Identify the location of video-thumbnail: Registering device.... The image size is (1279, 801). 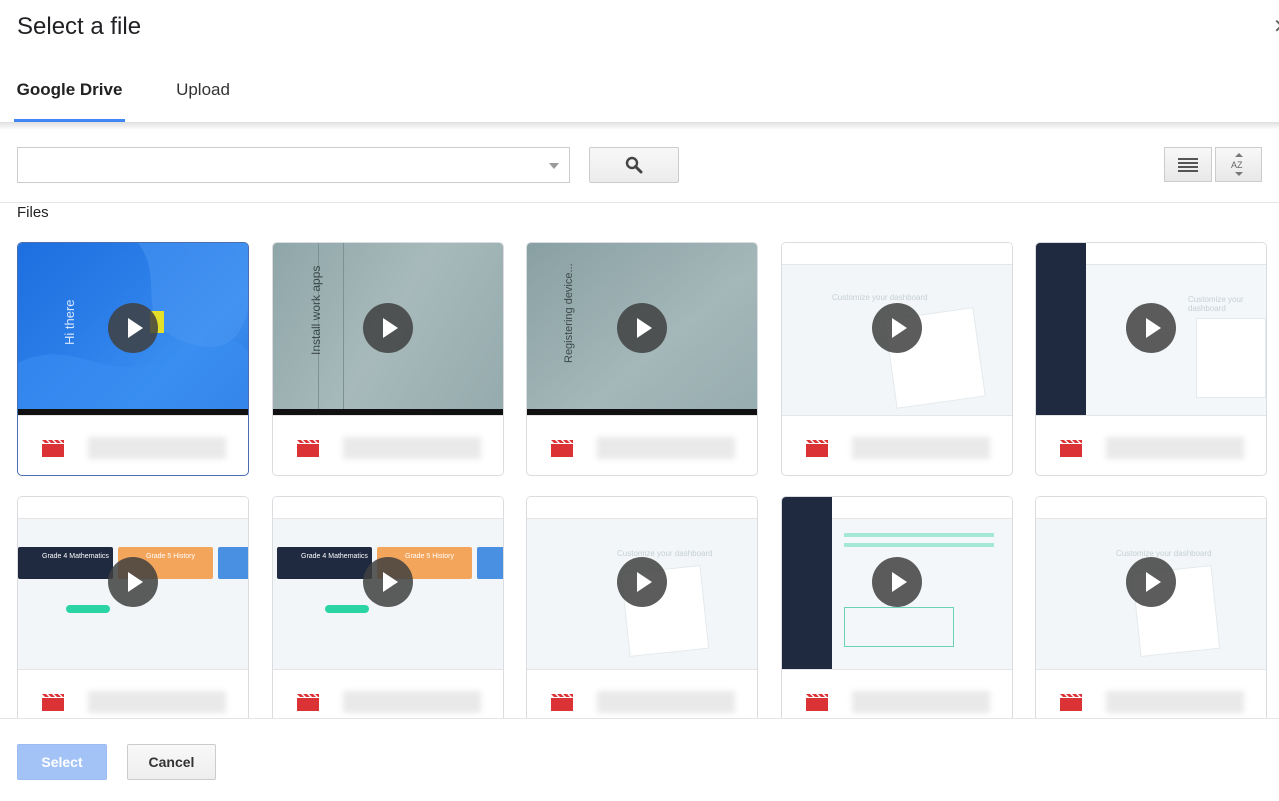
(642, 329).